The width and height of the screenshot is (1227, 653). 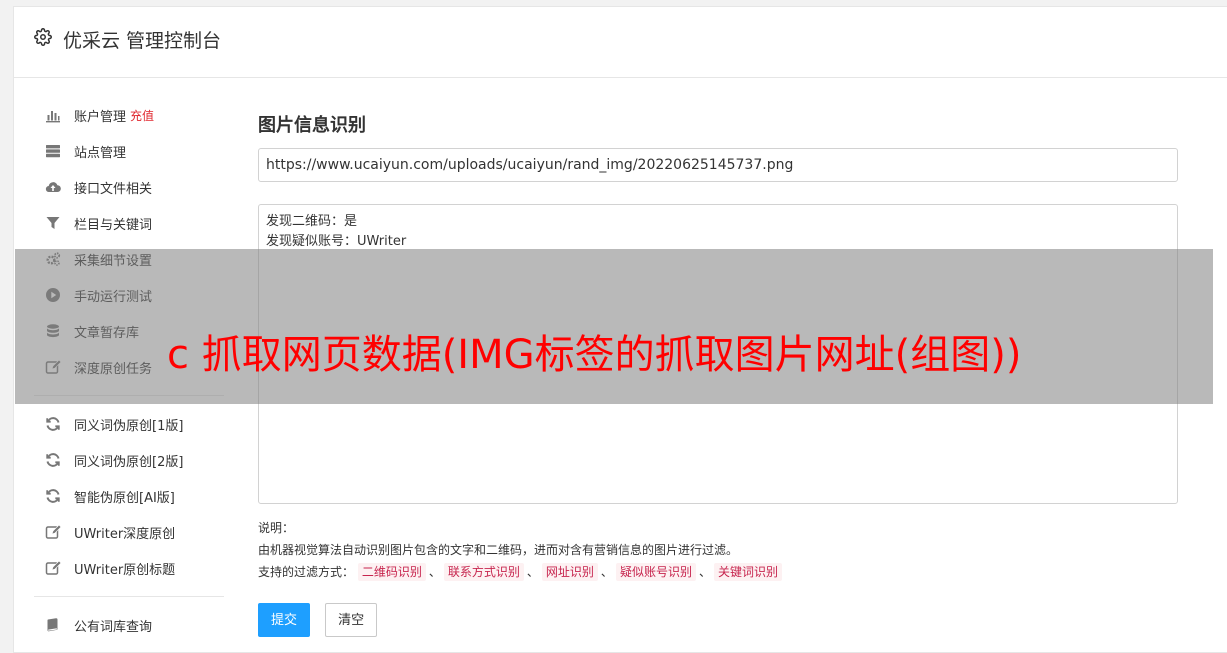 What do you see at coordinates (391, 572) in the screenshot?
I see `filter-tag: 二维码识别` at bounding box center [391, 572].